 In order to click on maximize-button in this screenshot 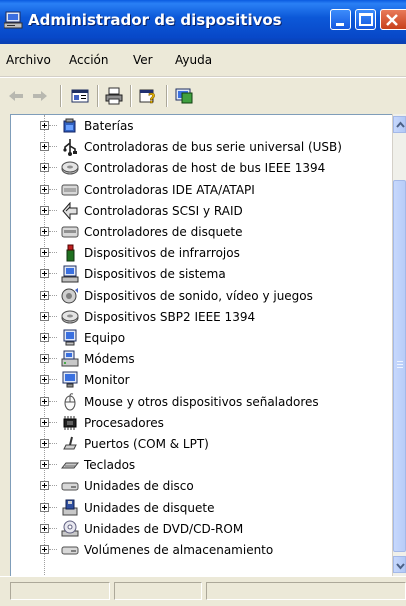, I will do `click(365, 19)`.